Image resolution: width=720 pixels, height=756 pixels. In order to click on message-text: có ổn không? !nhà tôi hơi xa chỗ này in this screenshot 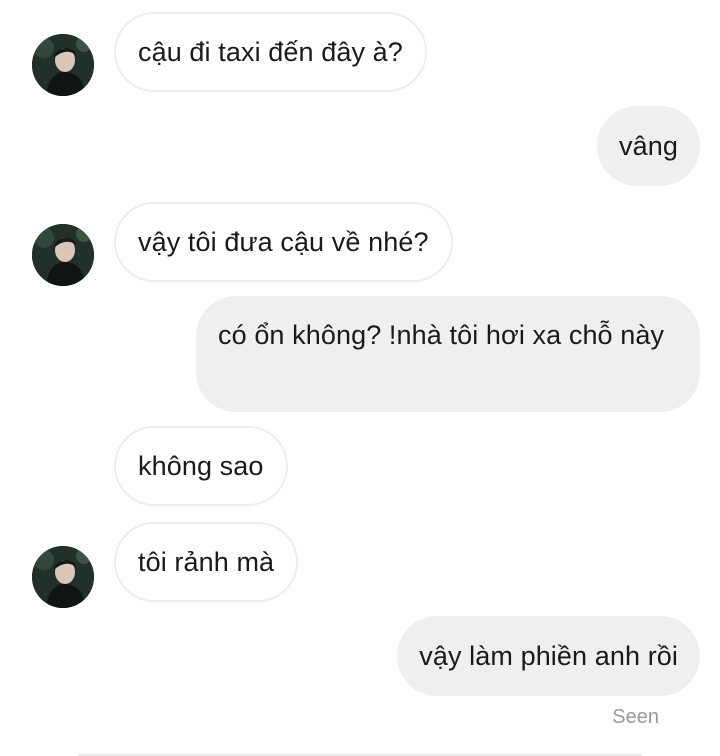, I will do `click(441, 335)`.